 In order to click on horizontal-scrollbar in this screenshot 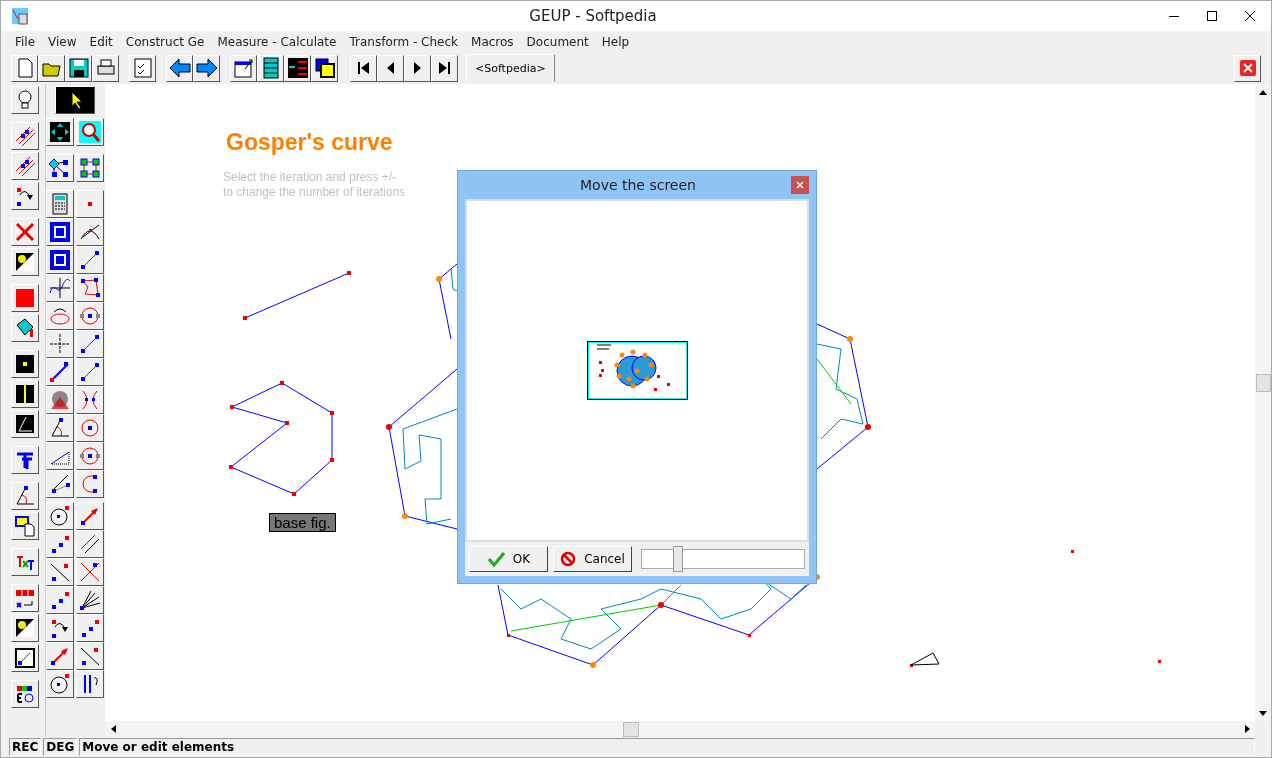, I will do `click(680, 729)`.